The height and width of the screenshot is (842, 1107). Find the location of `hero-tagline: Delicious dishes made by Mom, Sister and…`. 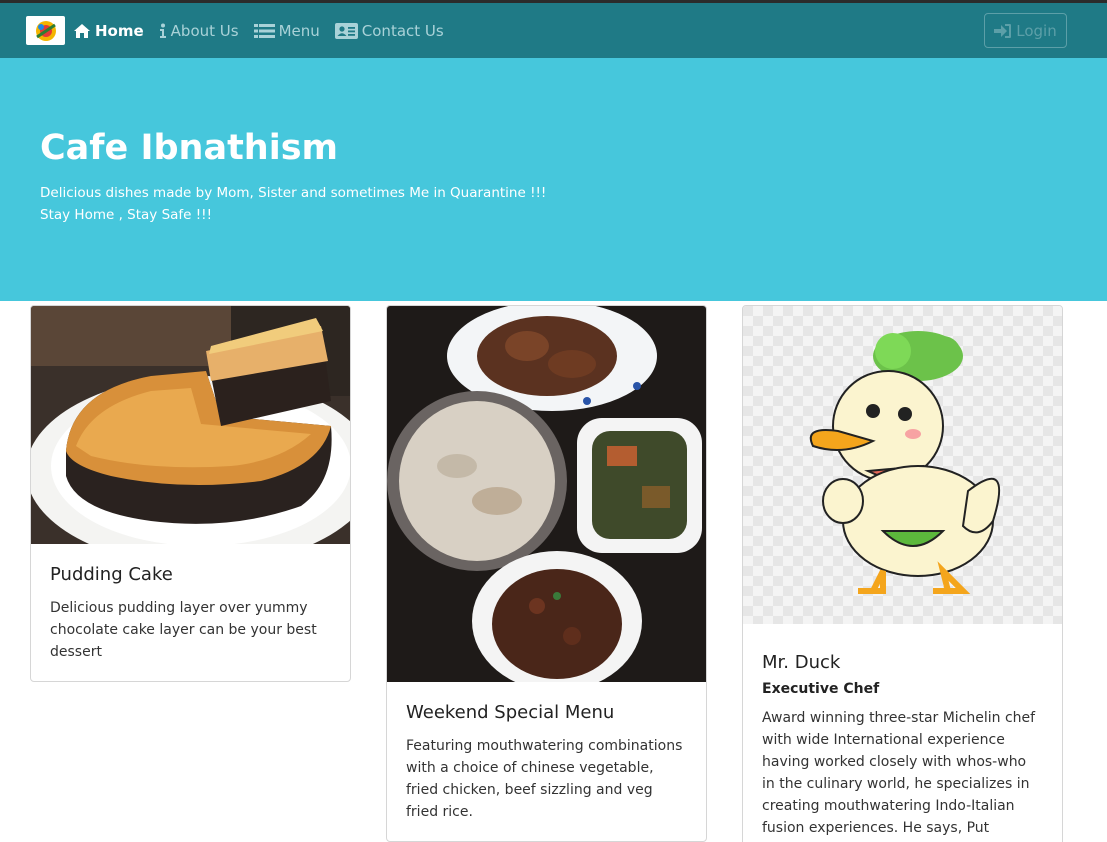

hero-tagline: Delicious dishes made by Mom, Sister and… is located at coordinates (293, 193).